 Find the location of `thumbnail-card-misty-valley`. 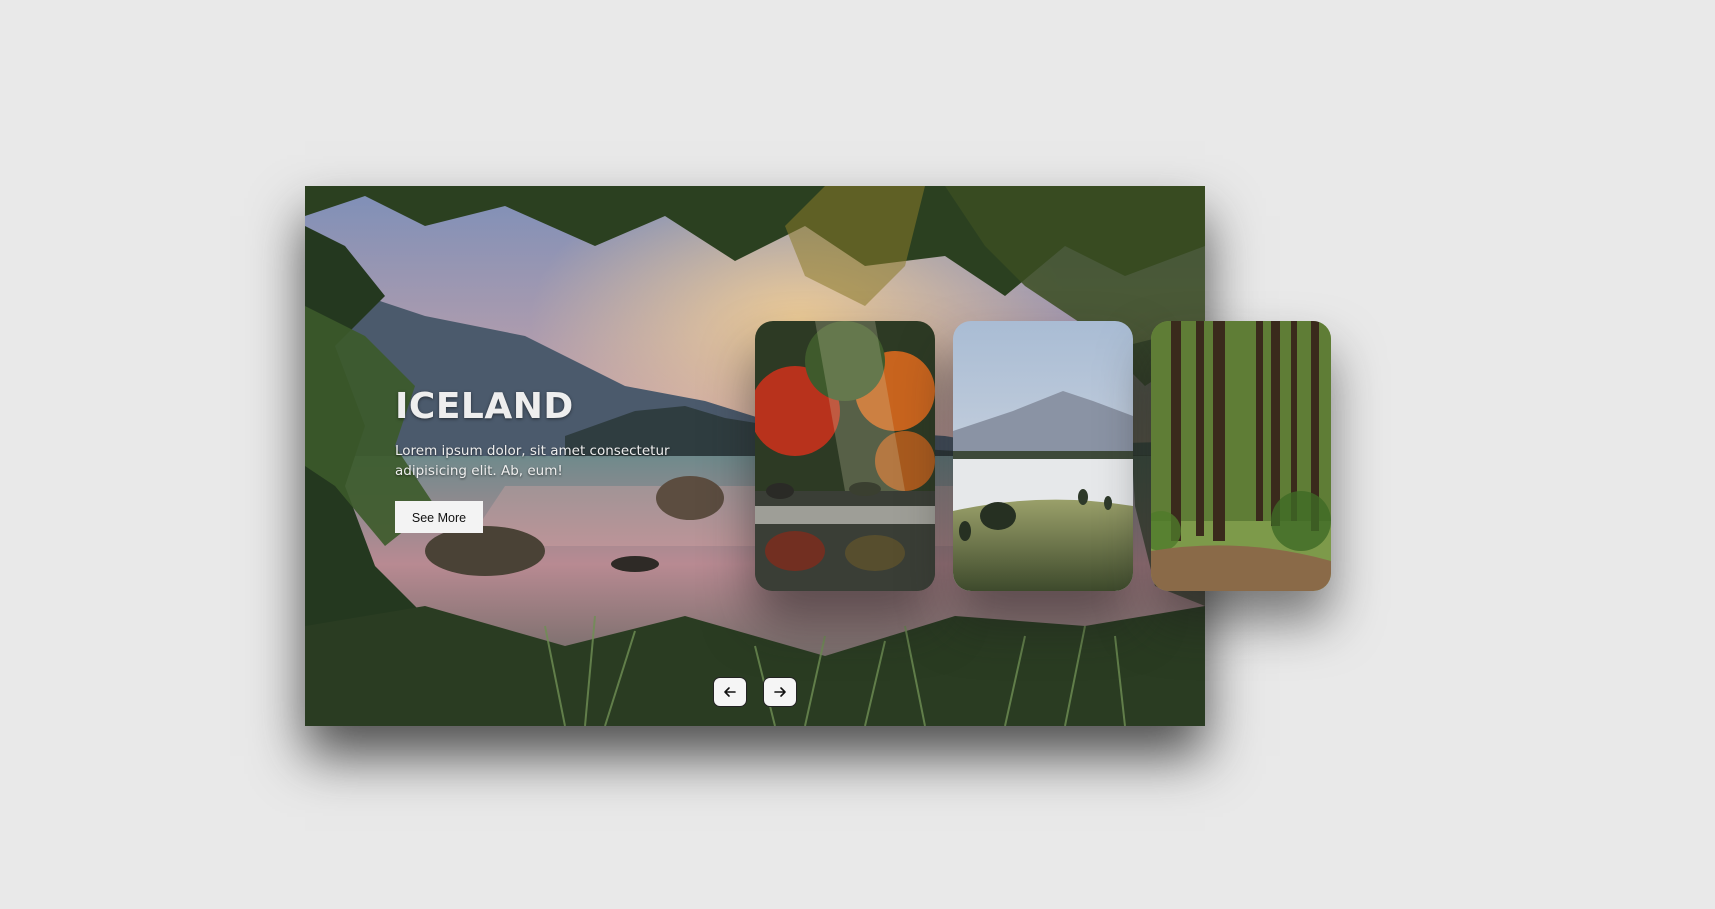

thumbnail-card-misty-valley is located at coordinates (1043, 456).